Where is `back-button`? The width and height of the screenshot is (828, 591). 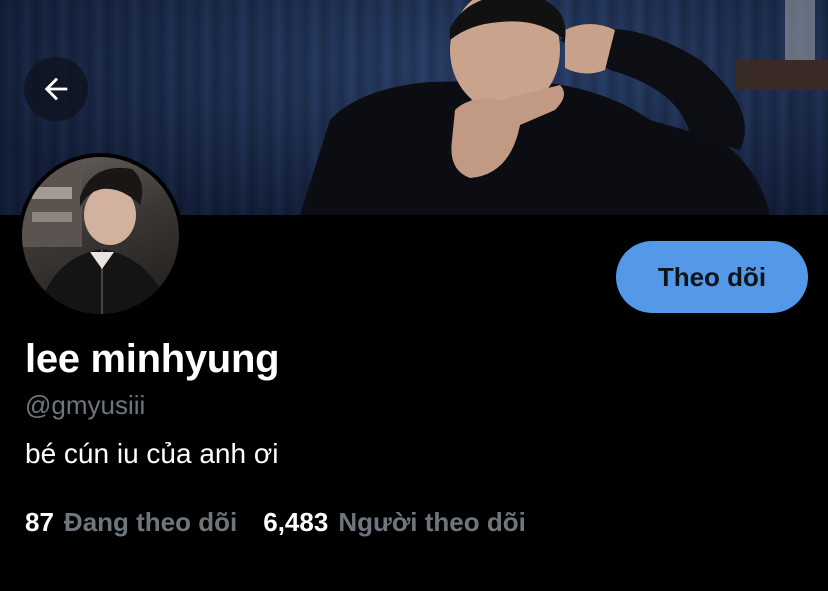
back-button is located at coordinates (56, 89).